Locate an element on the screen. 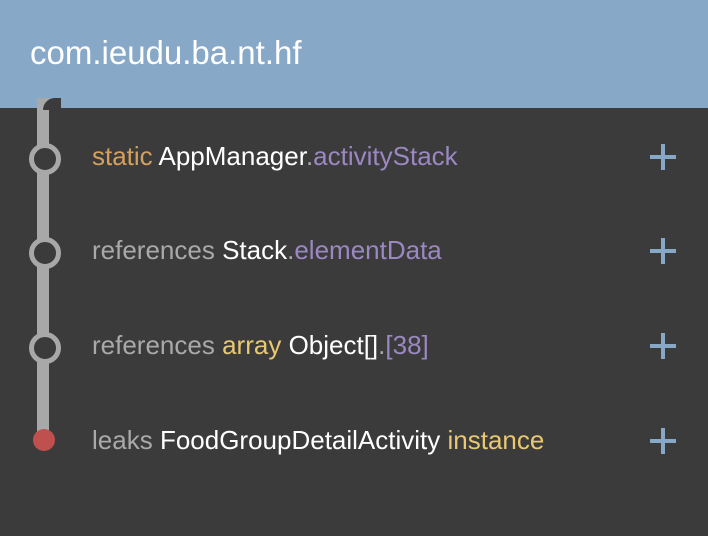 This screenshot has width=708, height=536. field-name: activityStack is located at coordinates (385, 156).